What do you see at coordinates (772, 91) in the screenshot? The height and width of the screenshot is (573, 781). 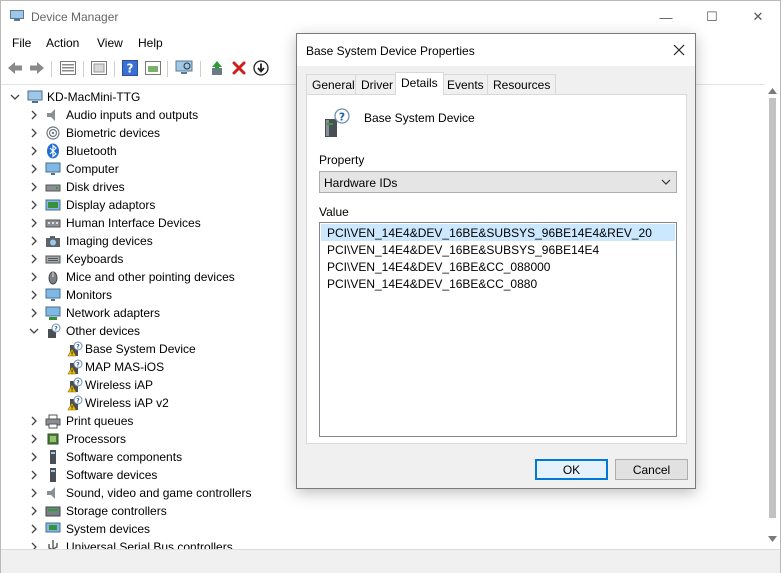 I see `scroll-up-icon` at bounding box center [772, 91].